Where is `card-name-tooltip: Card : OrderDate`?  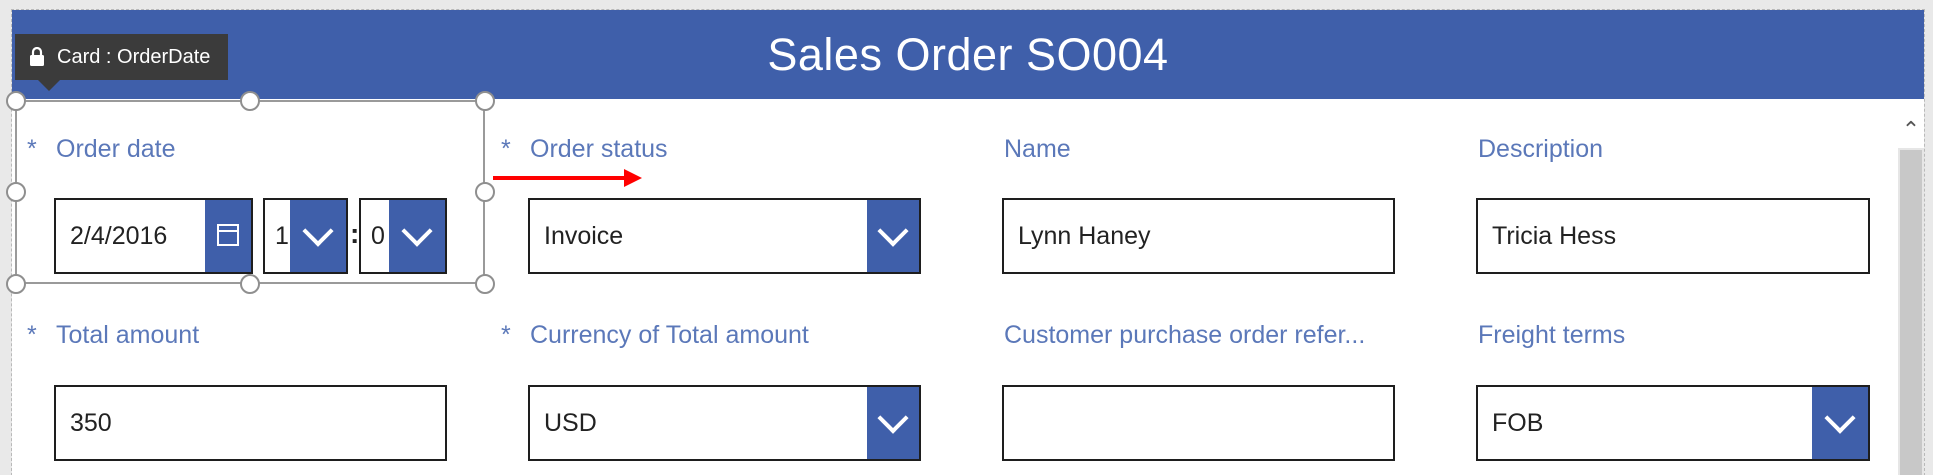 card-name-tooltip: Card : OrderDate is located at coordinates (121, 57).